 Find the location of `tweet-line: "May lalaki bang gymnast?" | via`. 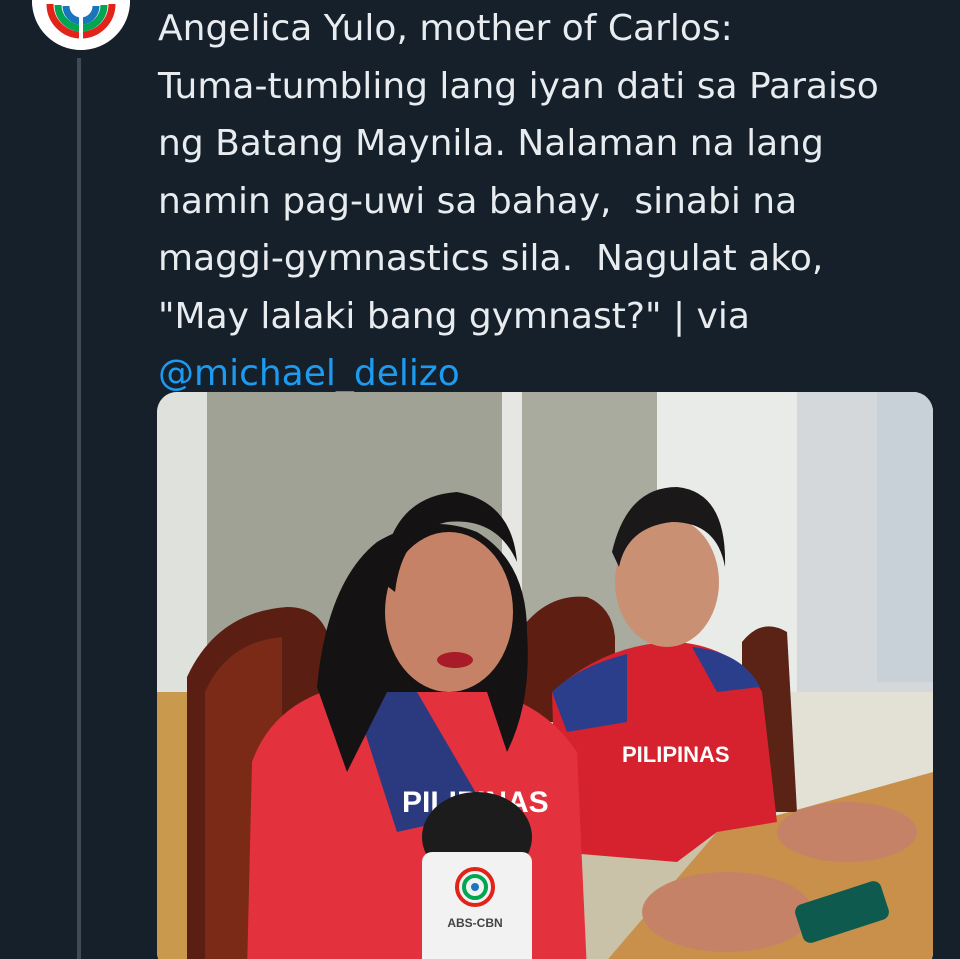

tweet-line: "May lalaki bang gymnast?" | via is located at coordinates (454, 316).